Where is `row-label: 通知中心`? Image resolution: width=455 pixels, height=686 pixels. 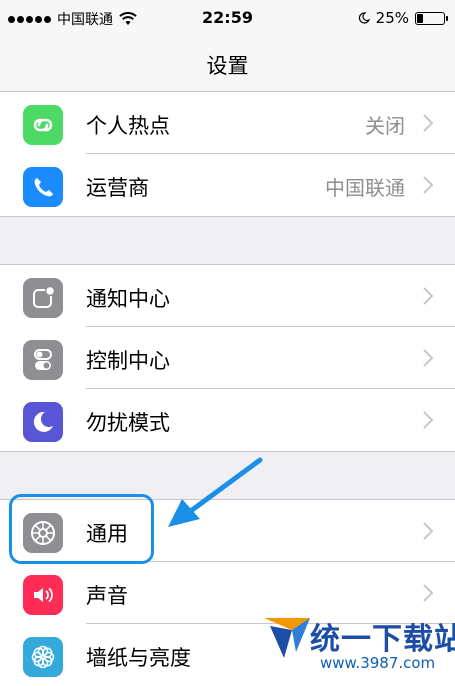
row-label: 通知中心 is located at coordinates (128, 299).